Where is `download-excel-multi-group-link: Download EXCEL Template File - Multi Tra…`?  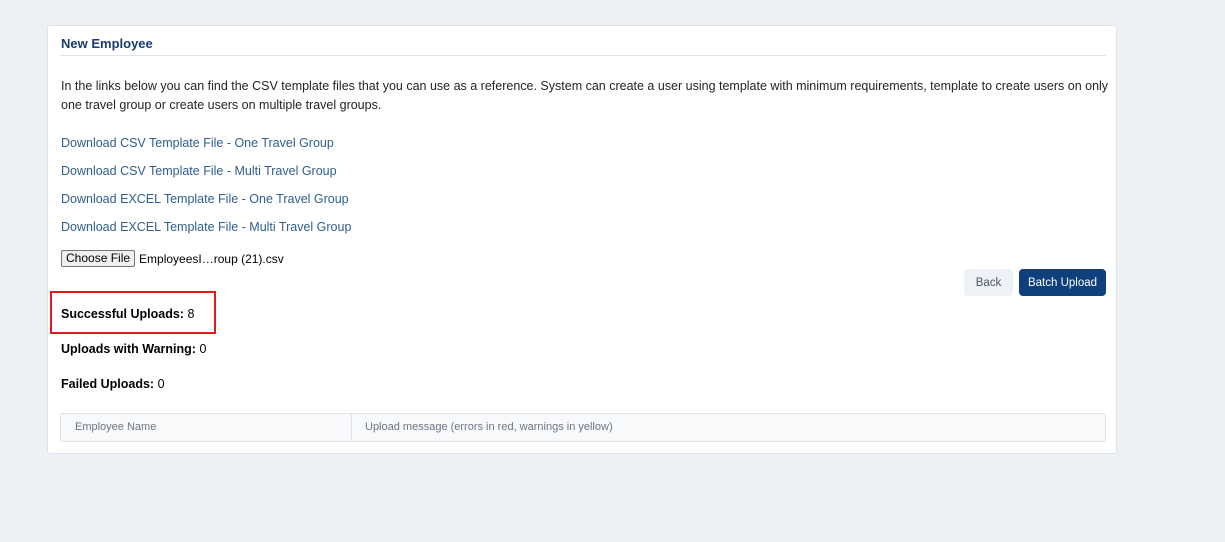 download-excel-multi-group-link: Download EXCEL Template File - Multi Tra… is located at coordinates (206, 227).